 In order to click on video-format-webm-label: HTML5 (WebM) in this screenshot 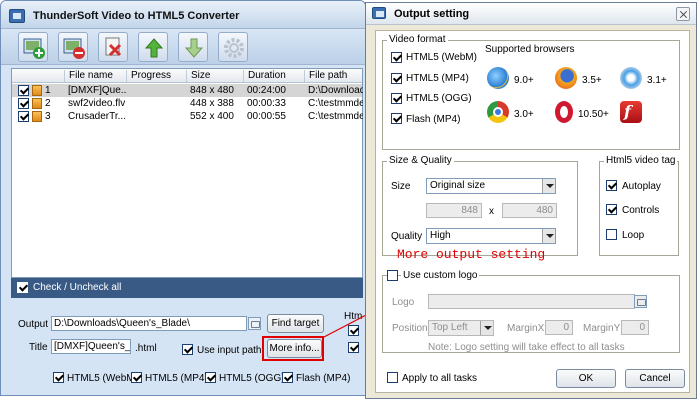, I will do `click(441, 57)`.